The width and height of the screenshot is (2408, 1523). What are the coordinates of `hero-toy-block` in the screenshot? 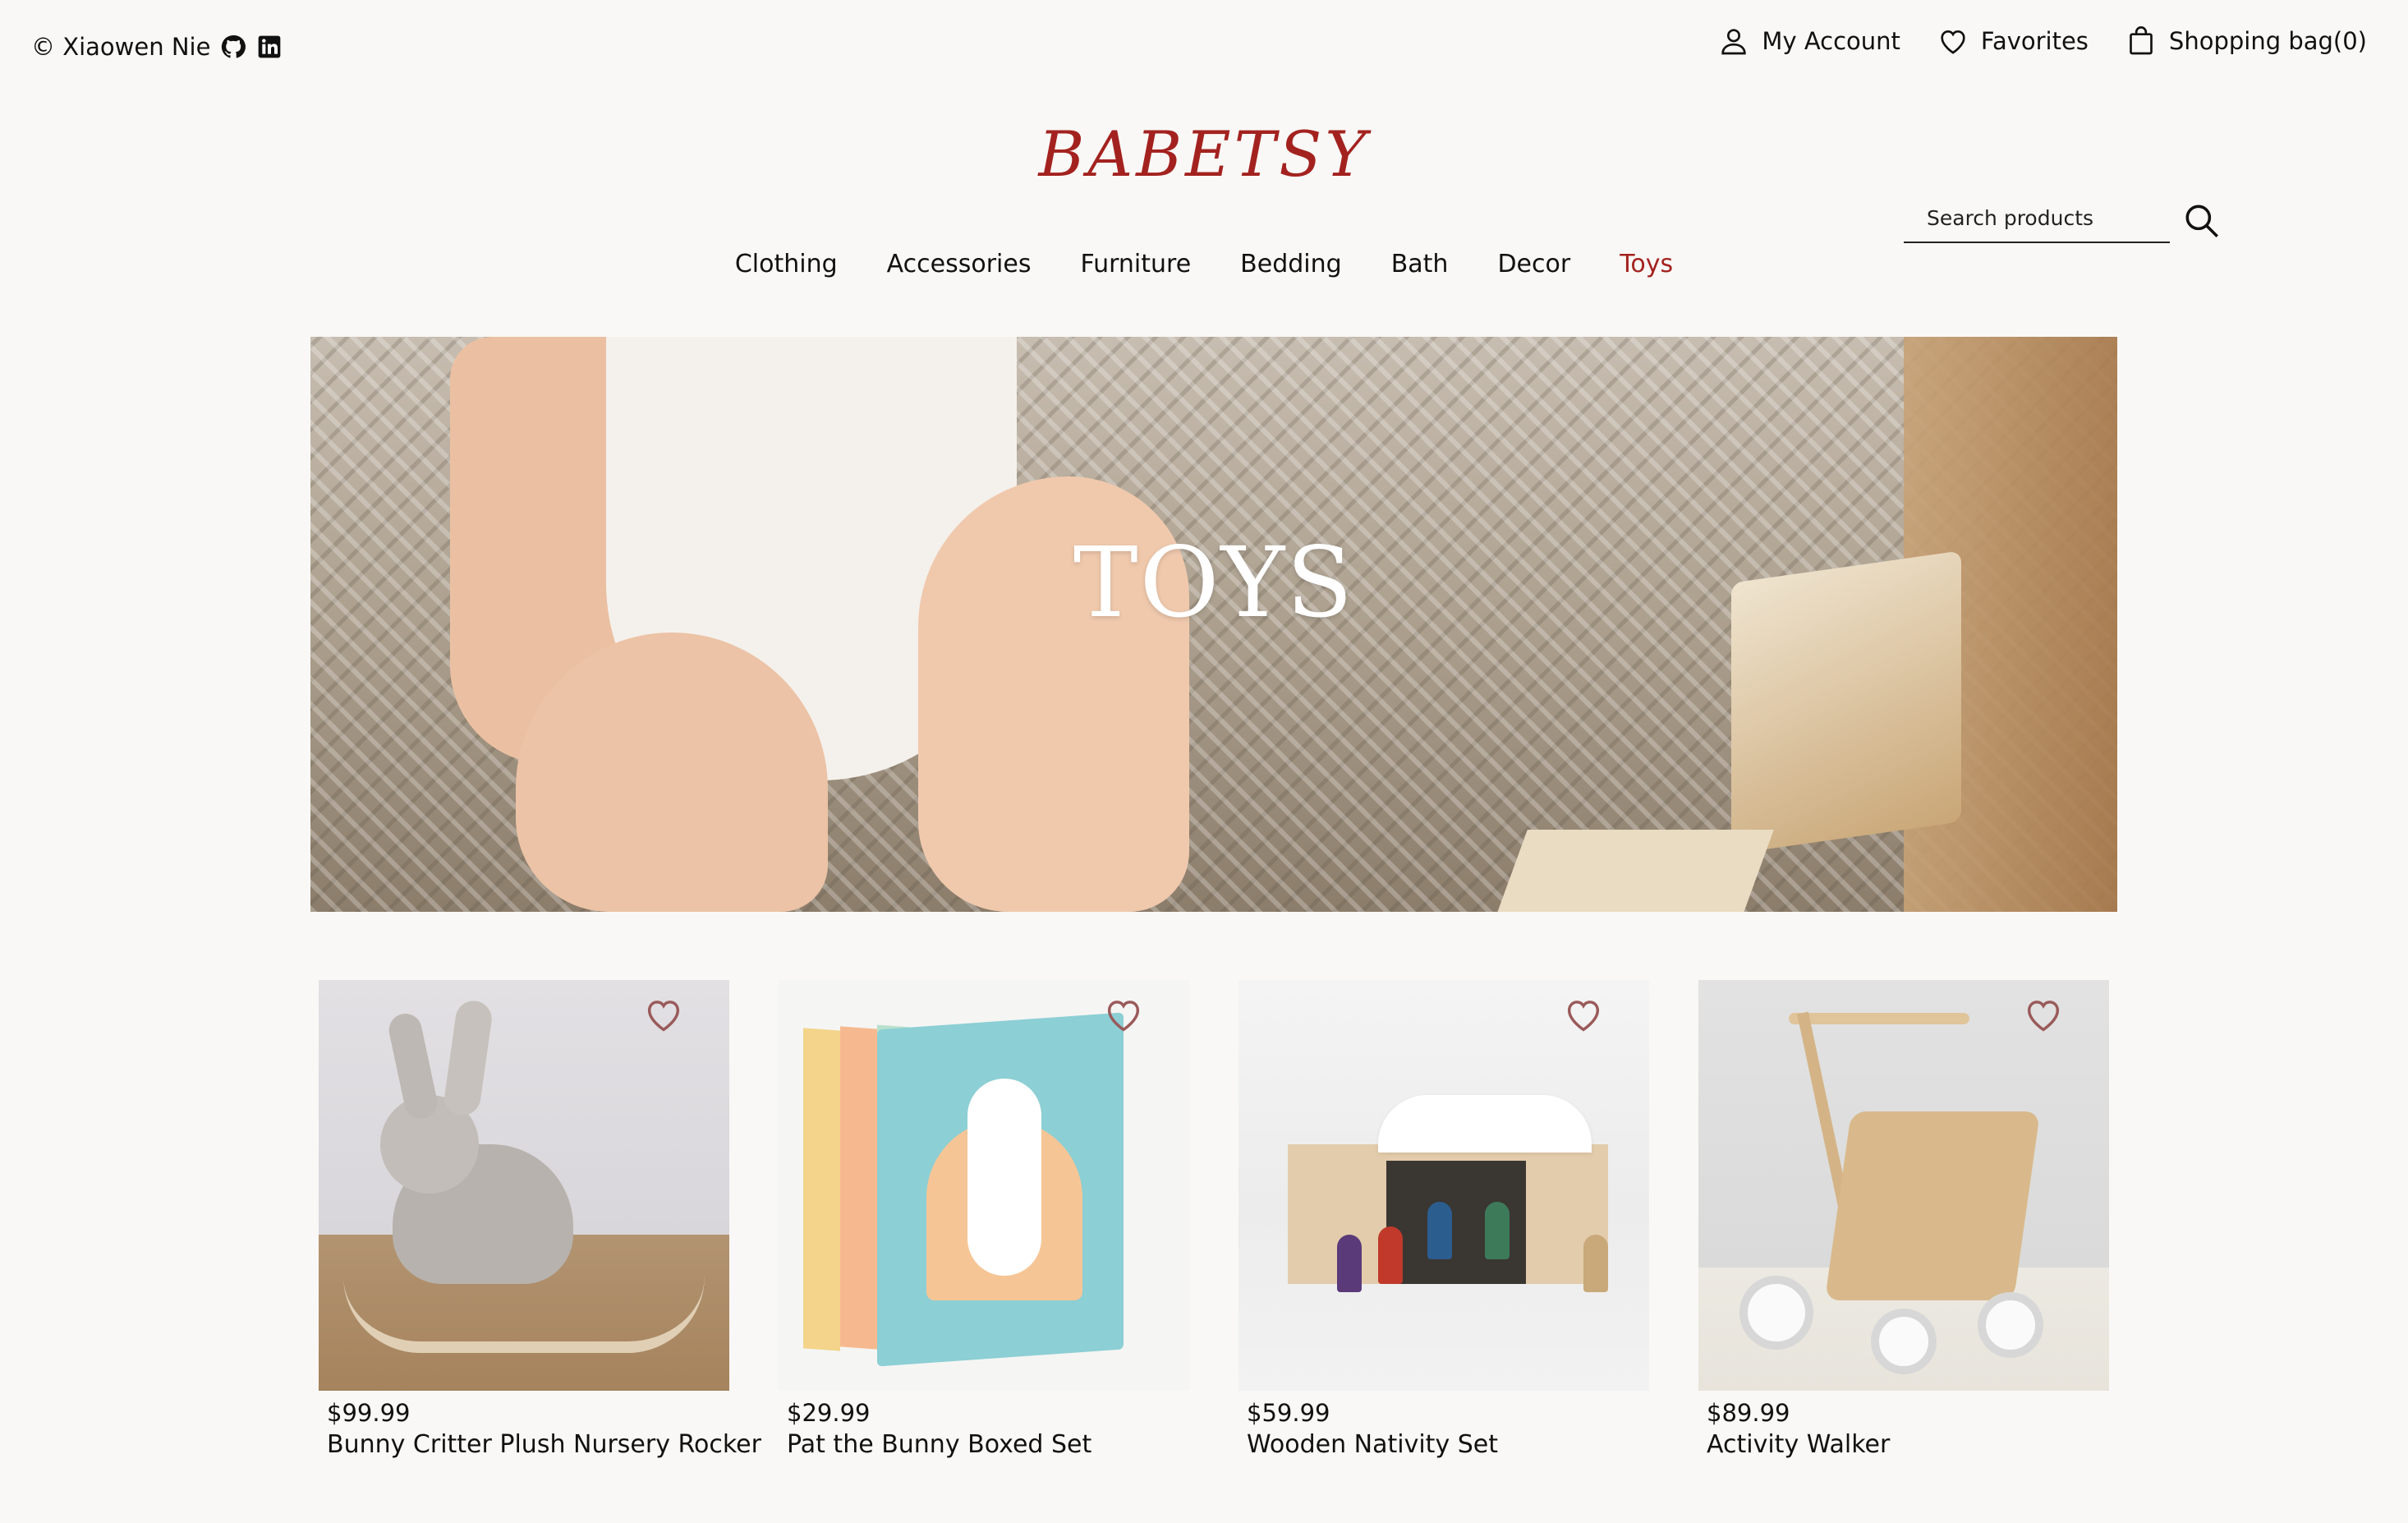 It's located at (1632, 871).